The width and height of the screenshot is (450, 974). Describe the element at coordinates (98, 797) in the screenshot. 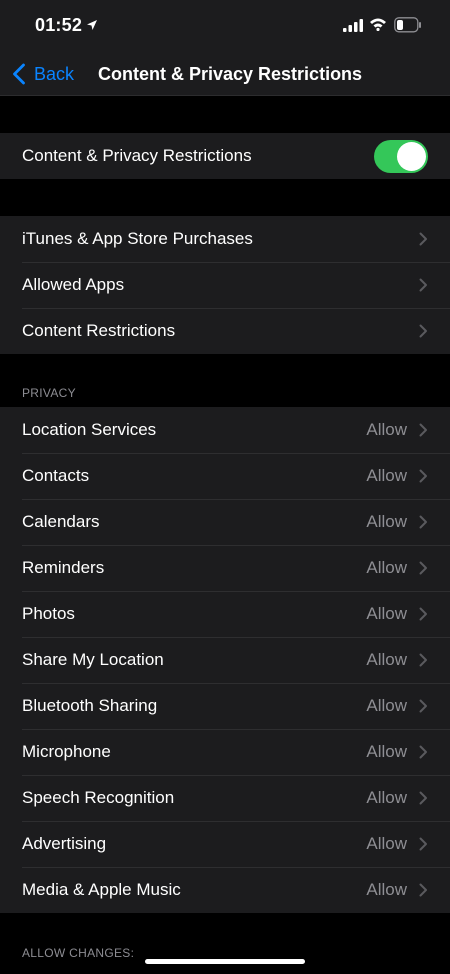

I see `row-label: Speech Recognition` at that location.